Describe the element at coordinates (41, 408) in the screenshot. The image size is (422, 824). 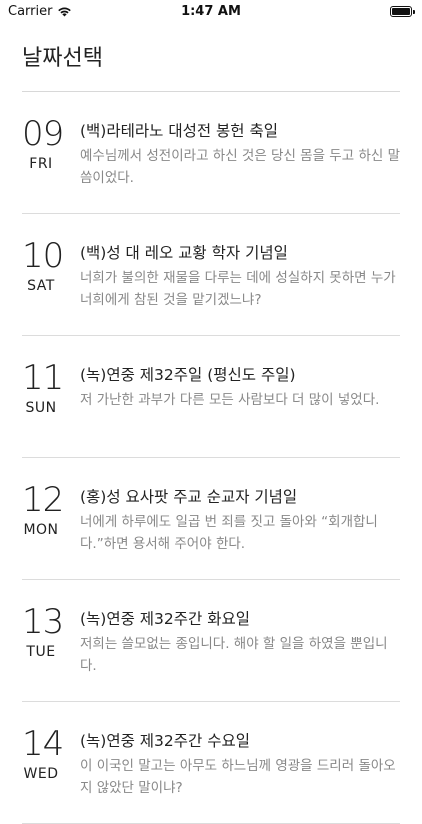
I see `day-of-week: SUN` at that location.